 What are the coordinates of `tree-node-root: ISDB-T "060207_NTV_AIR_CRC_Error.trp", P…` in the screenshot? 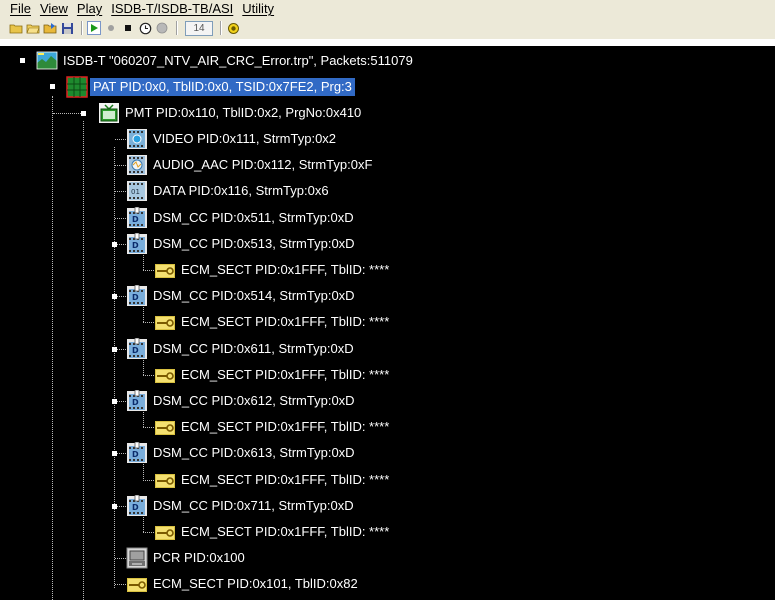 It's located at (226, 61).